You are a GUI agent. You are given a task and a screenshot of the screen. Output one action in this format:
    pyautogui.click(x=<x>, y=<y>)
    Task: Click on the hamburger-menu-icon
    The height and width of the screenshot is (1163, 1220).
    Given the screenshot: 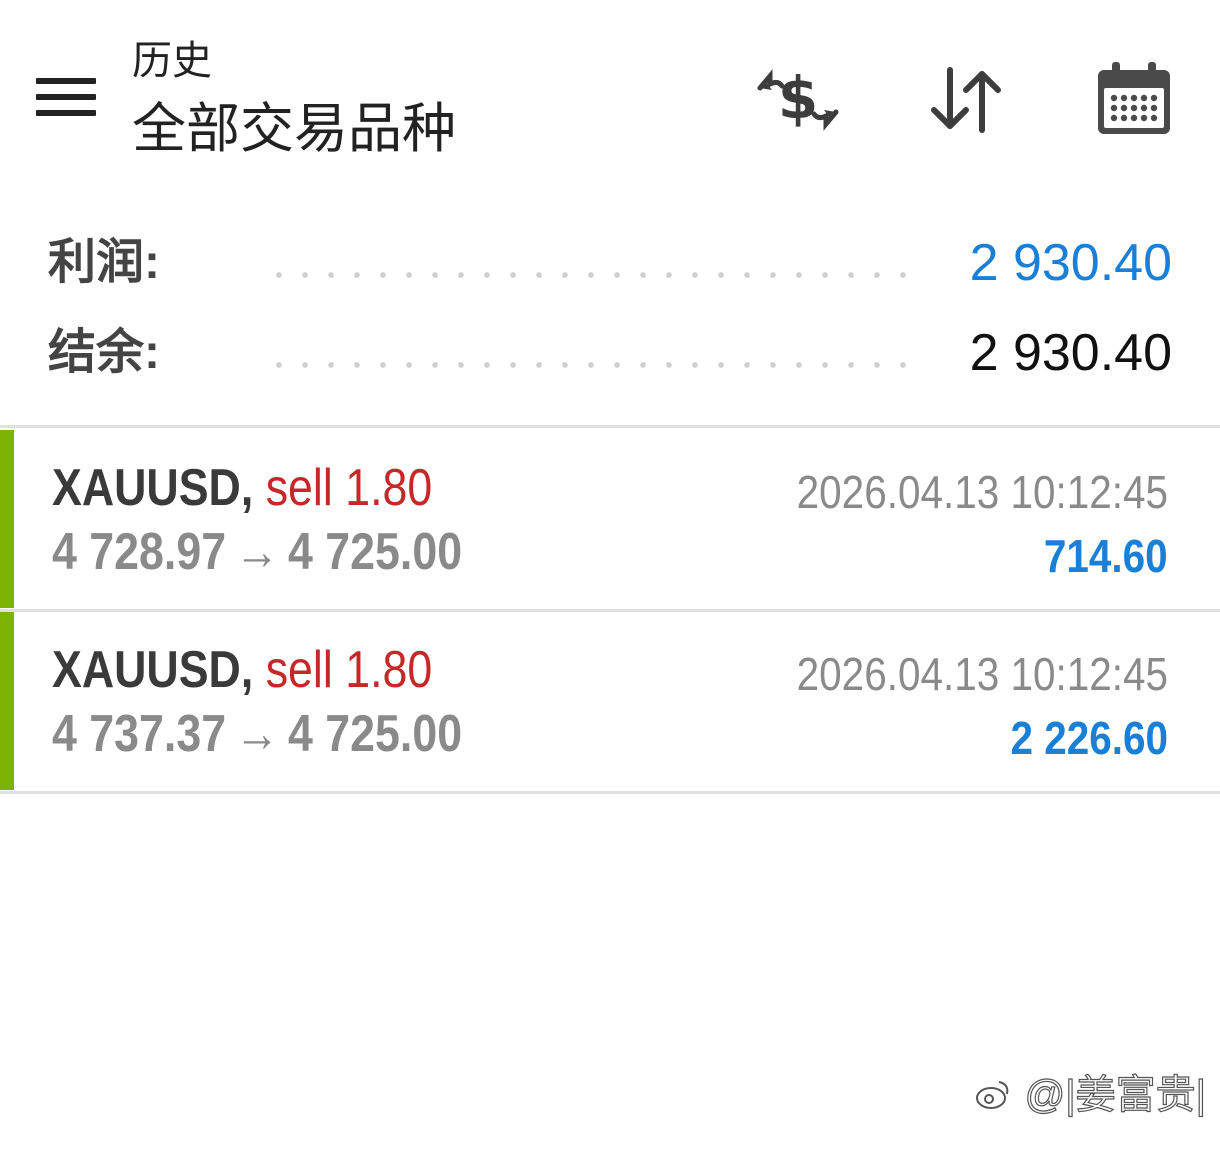 What is the action you would take?
    pyautogui.click(x=66, y=98)
    